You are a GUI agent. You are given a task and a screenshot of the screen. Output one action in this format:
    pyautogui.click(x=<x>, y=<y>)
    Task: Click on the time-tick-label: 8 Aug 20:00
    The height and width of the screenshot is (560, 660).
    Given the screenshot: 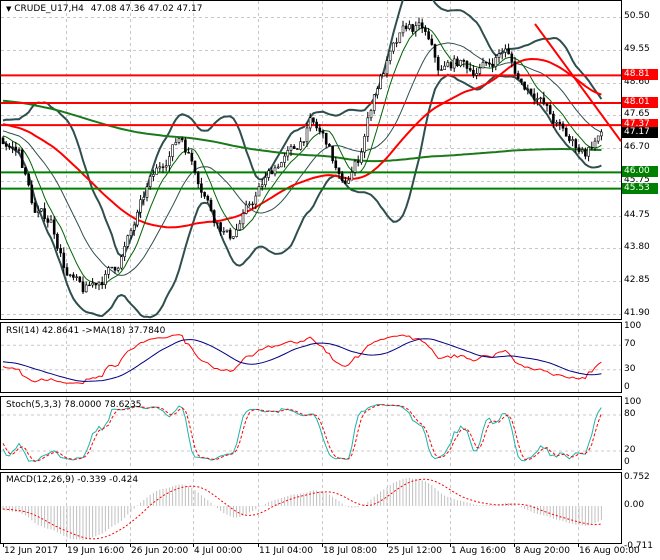 What is the action you would take?
    pyautogui.click(x=542, y=551)
    